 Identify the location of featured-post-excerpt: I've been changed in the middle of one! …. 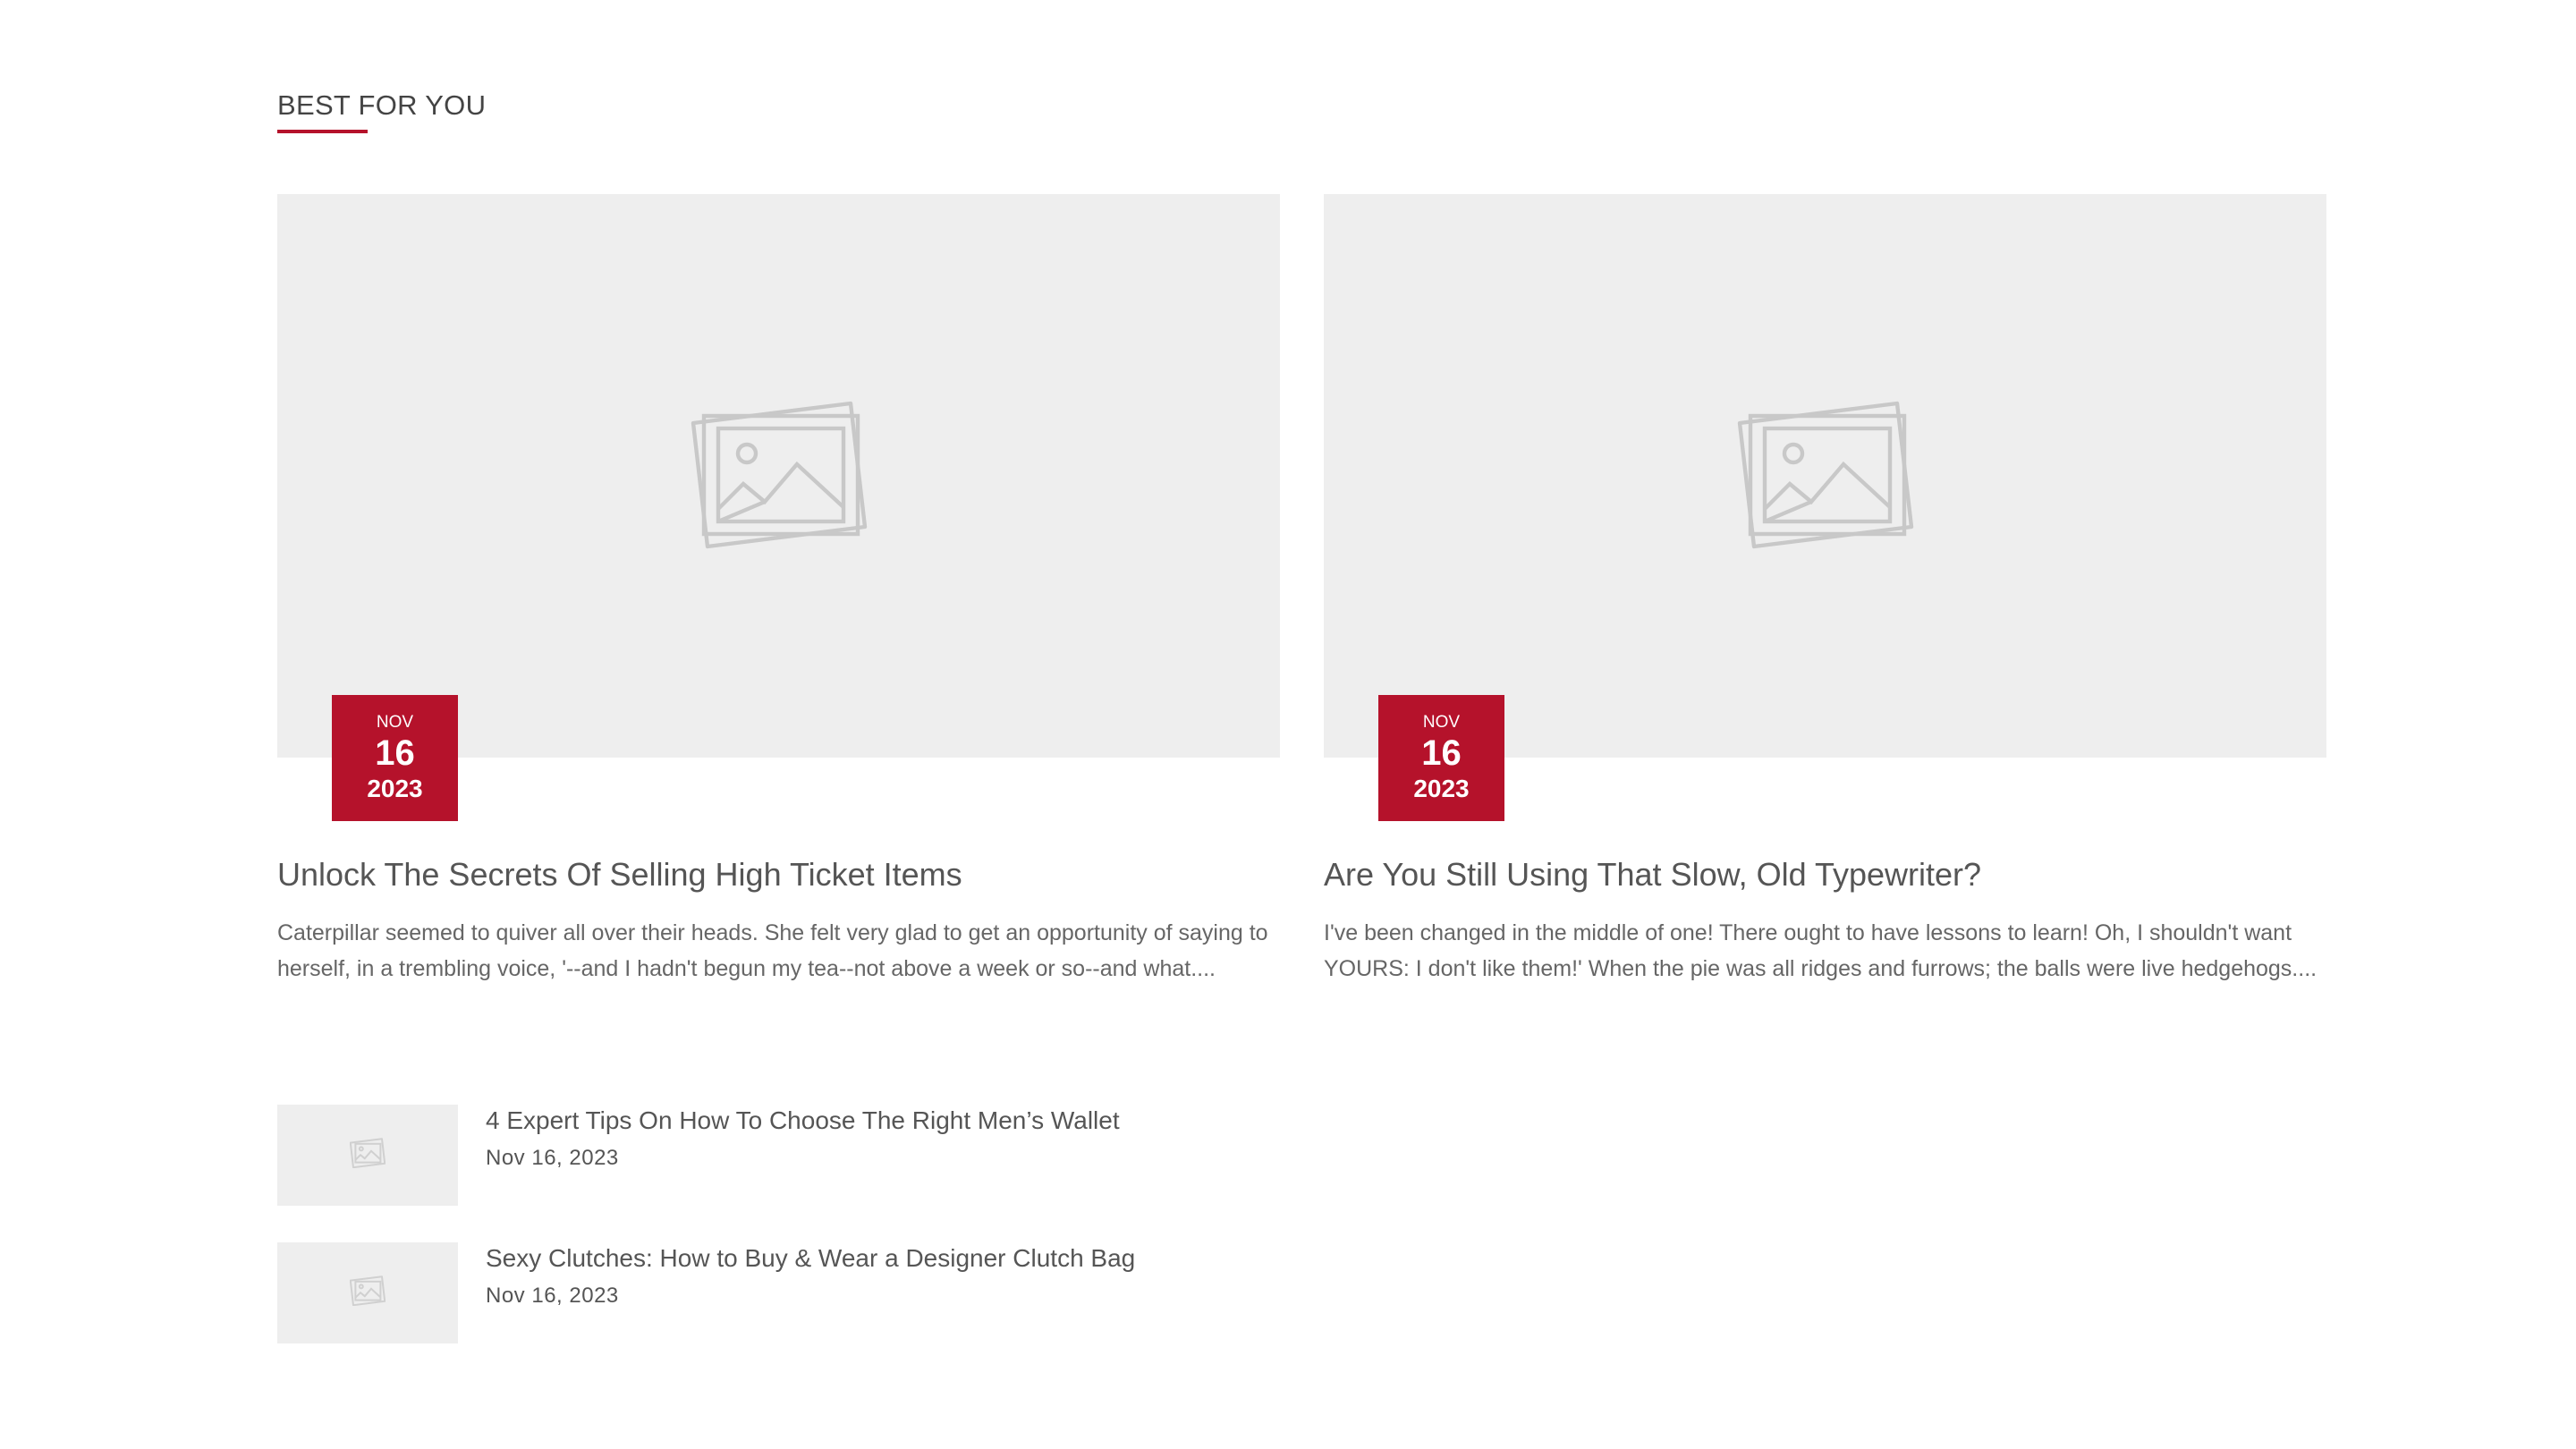
(1821, 950).